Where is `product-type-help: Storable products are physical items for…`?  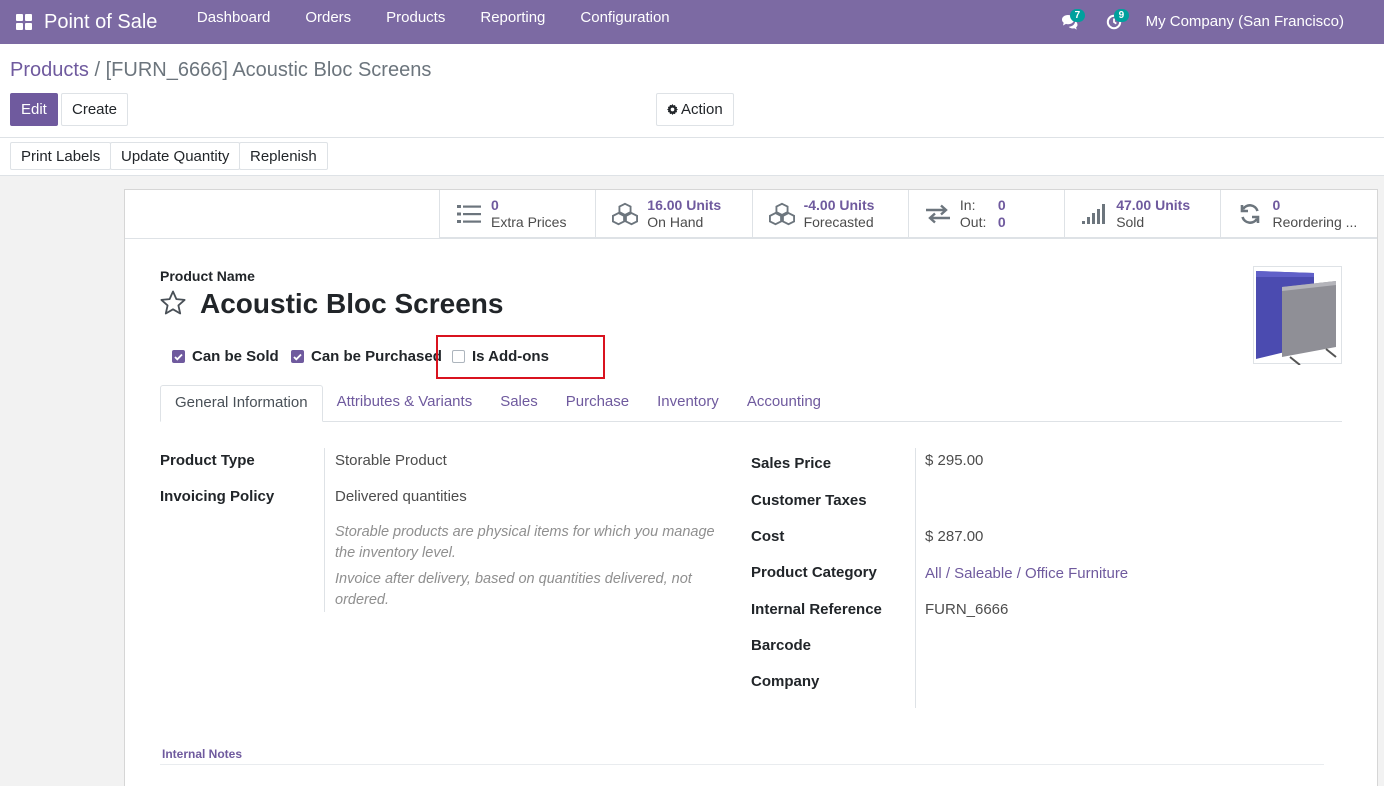
product-type-help: Storable products are physical items for… is located at coordinates (525, 542).